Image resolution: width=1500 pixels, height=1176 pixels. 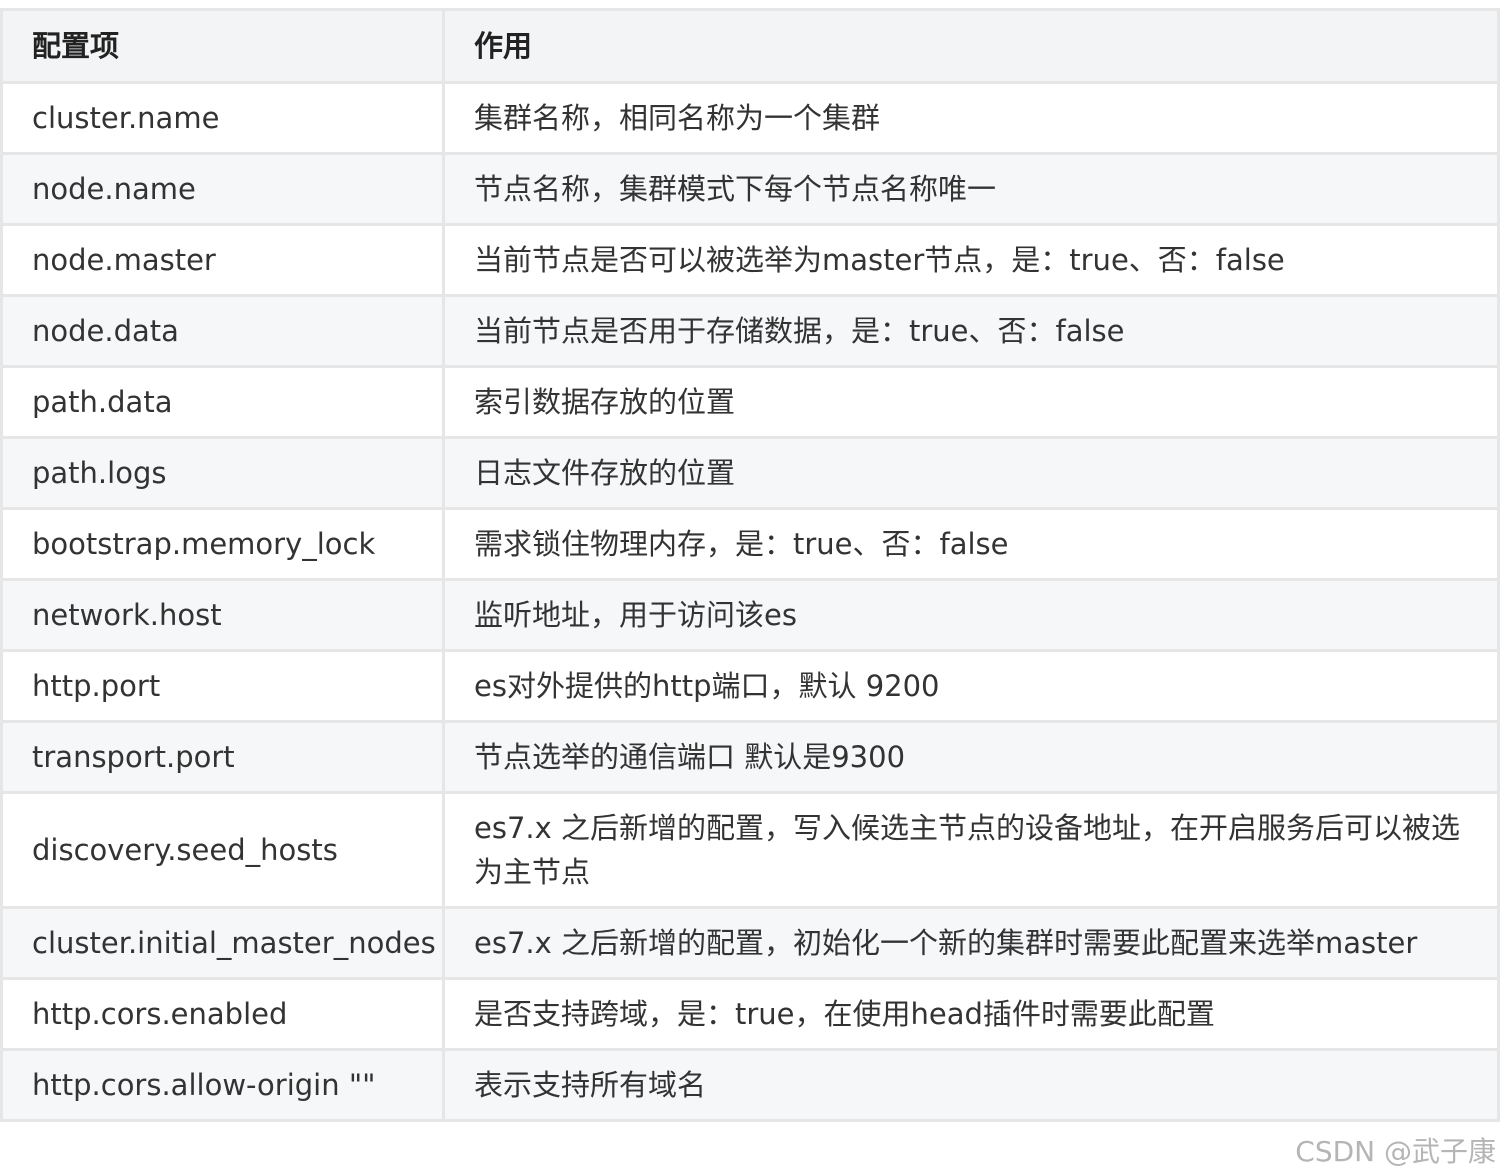 I want to click on table-row: http.cors.allow-origin "" 表示支持所有域名, so click(x=750, y=1085).